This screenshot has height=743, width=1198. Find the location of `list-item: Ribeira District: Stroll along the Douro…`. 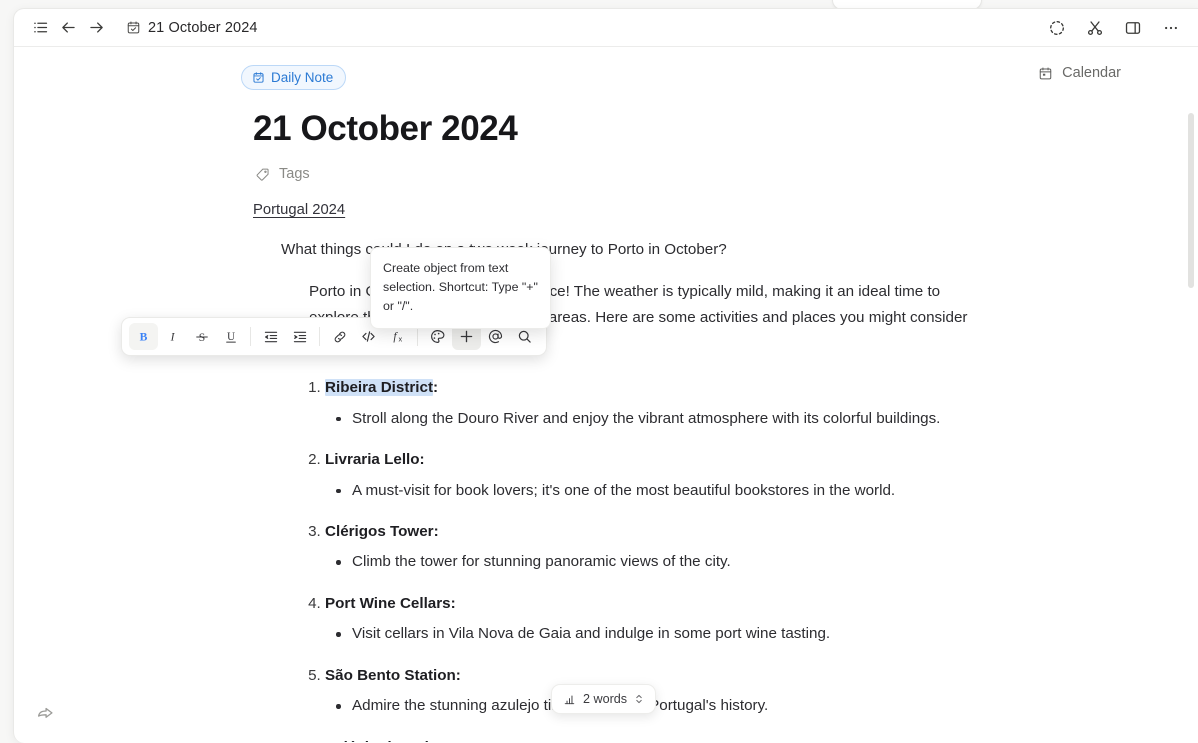

list-item: Ribeira District: Stroll along the Douro… is located at coordinates (702, 403).